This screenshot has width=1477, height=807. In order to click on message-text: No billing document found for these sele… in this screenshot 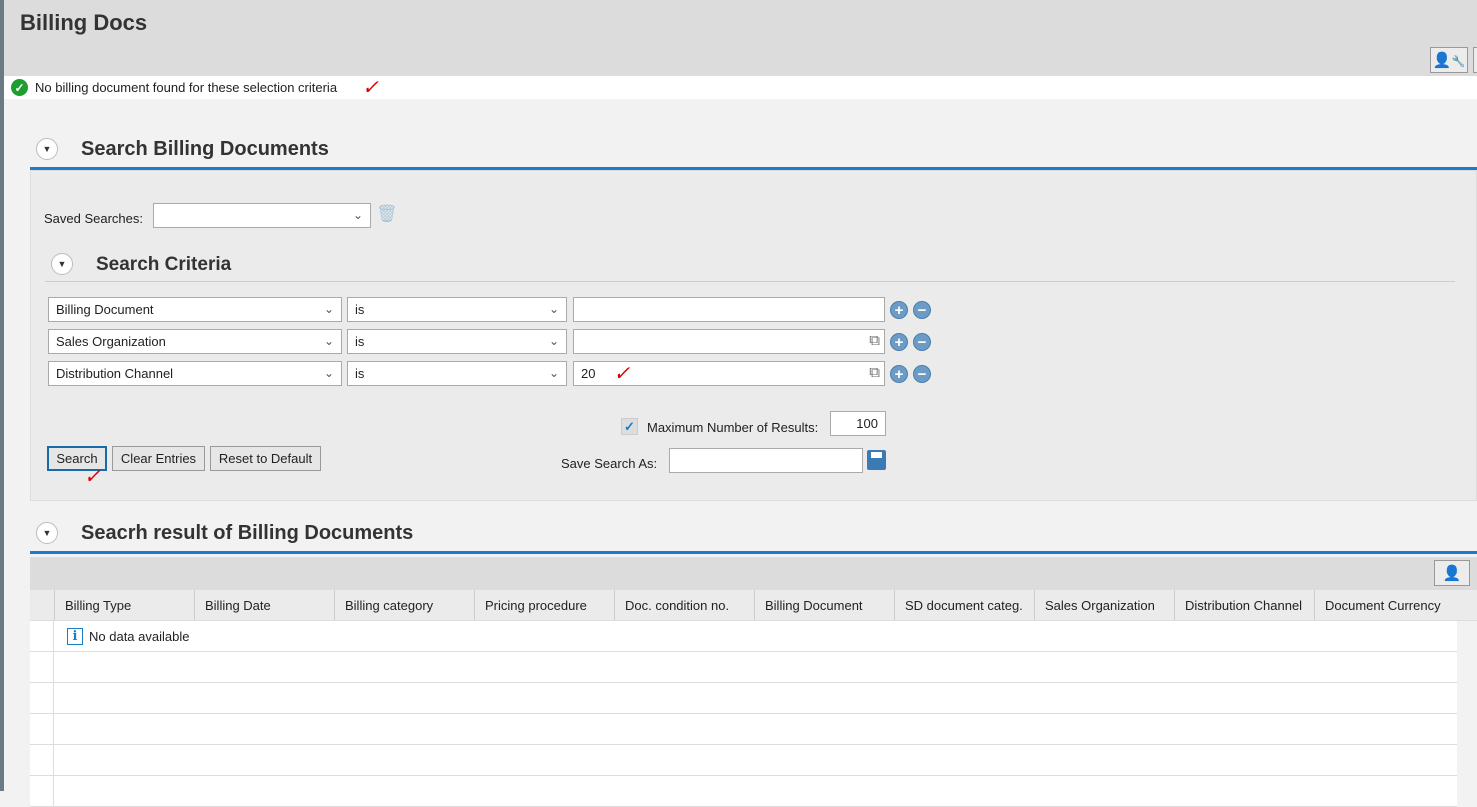, I will do `click(186, 87)`.